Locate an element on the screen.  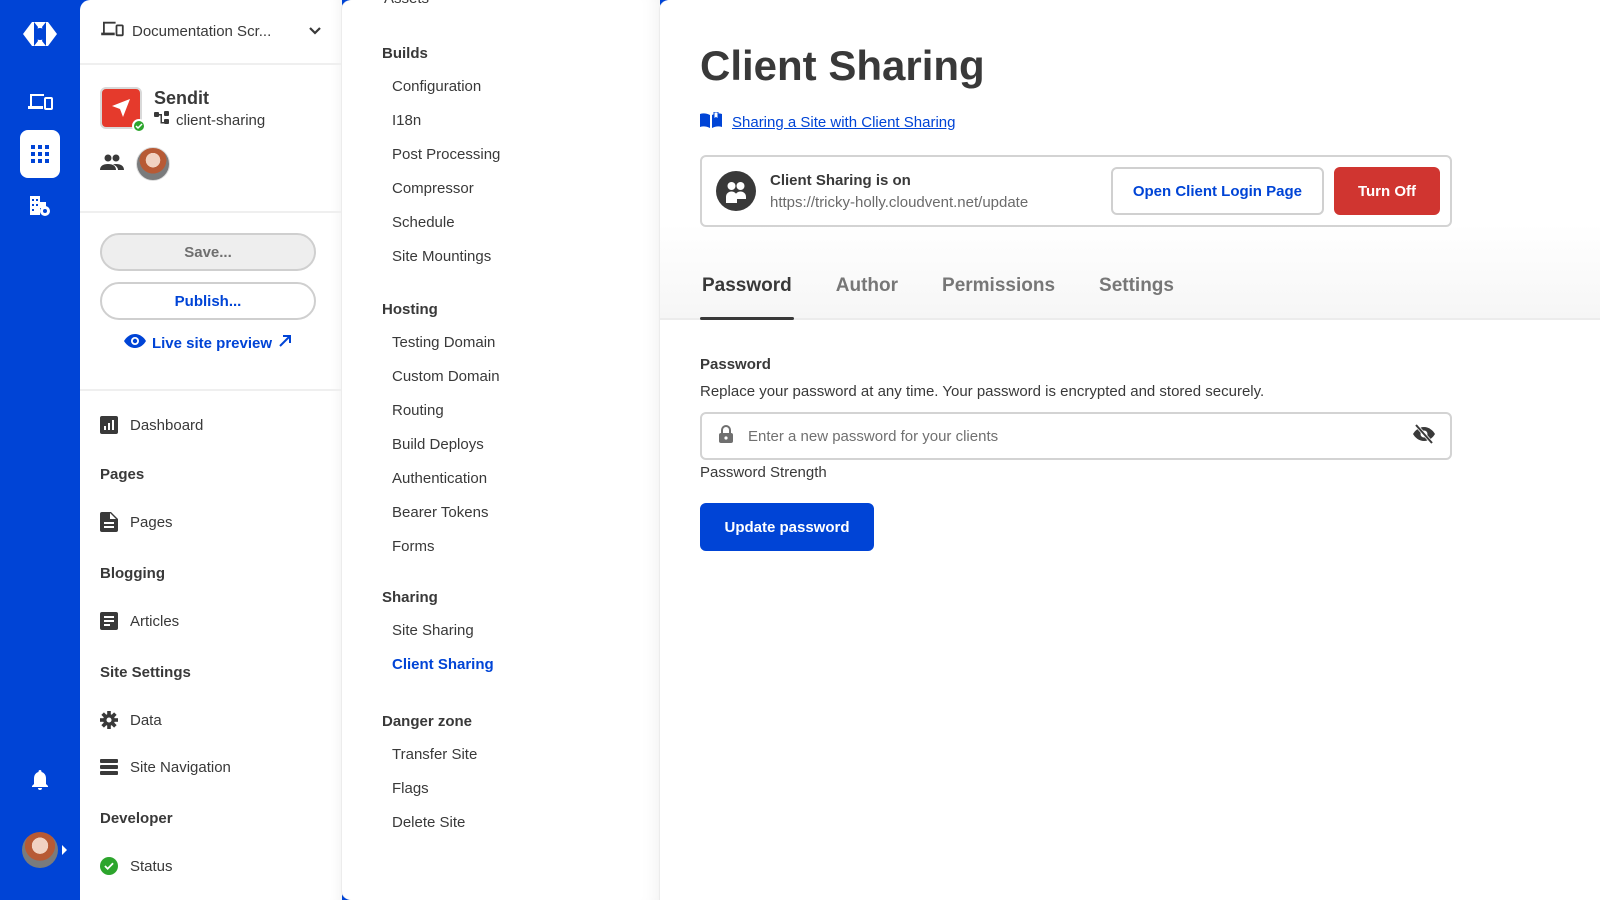
settings-nav-item-forms: Forms is located at coordinates (441, 554).